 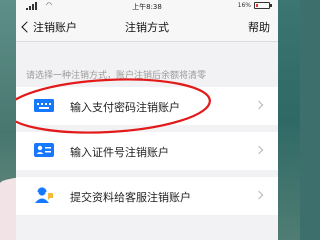 What do you see at coordinates (259, 27) in the screenshot?
I see `help-button: 帮助` at bounding box center [259, 27].